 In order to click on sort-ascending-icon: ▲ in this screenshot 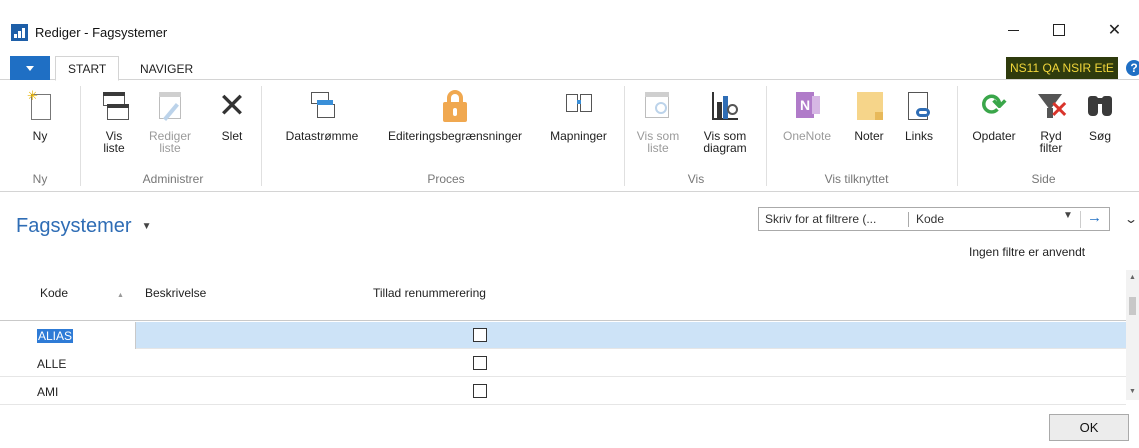, I will do `click(120, 295)`.